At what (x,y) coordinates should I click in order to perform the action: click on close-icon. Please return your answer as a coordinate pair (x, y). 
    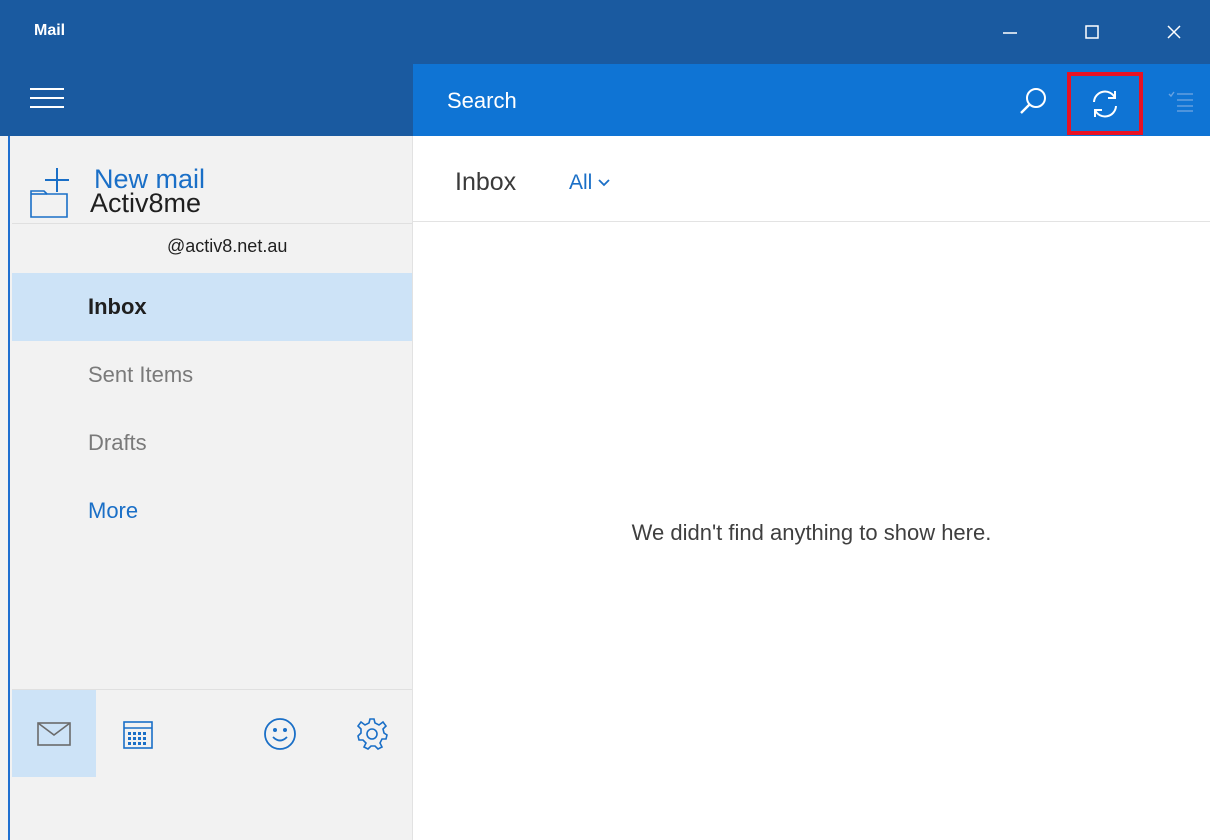
    Looking at the image, I should click on (1174, 32).